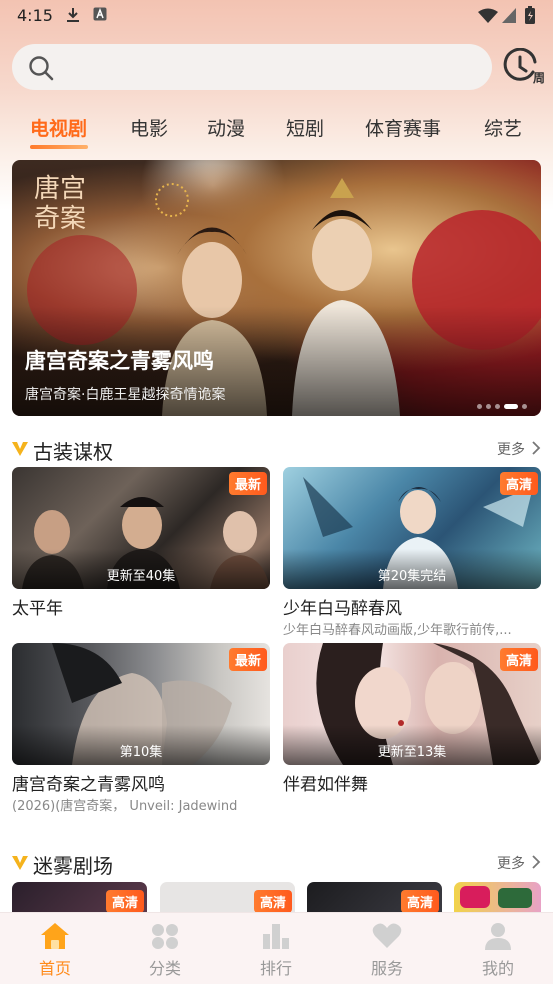  Describe the element at coordinates (119, 361) in the screenshot. I see `banner-title: 唐宫奇案之青雾风鸣` at that location.